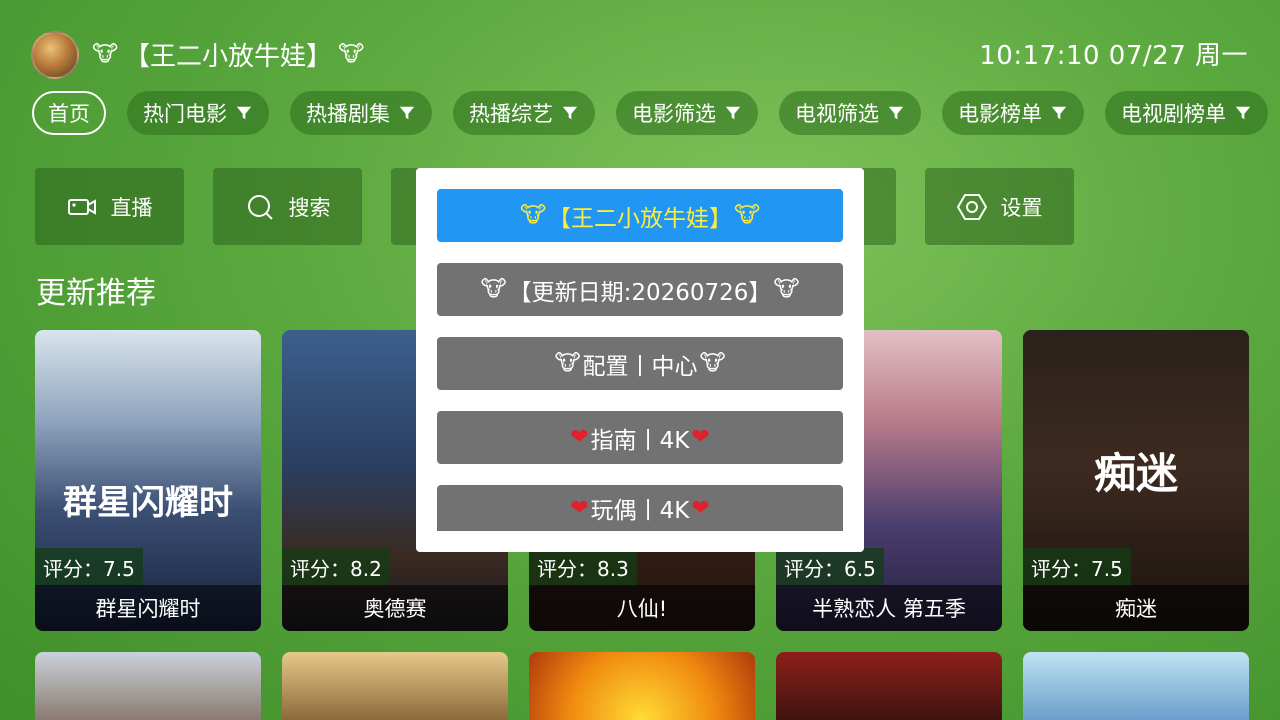  I want to click on nav-label: 电影榜单, so click(1000, 114).